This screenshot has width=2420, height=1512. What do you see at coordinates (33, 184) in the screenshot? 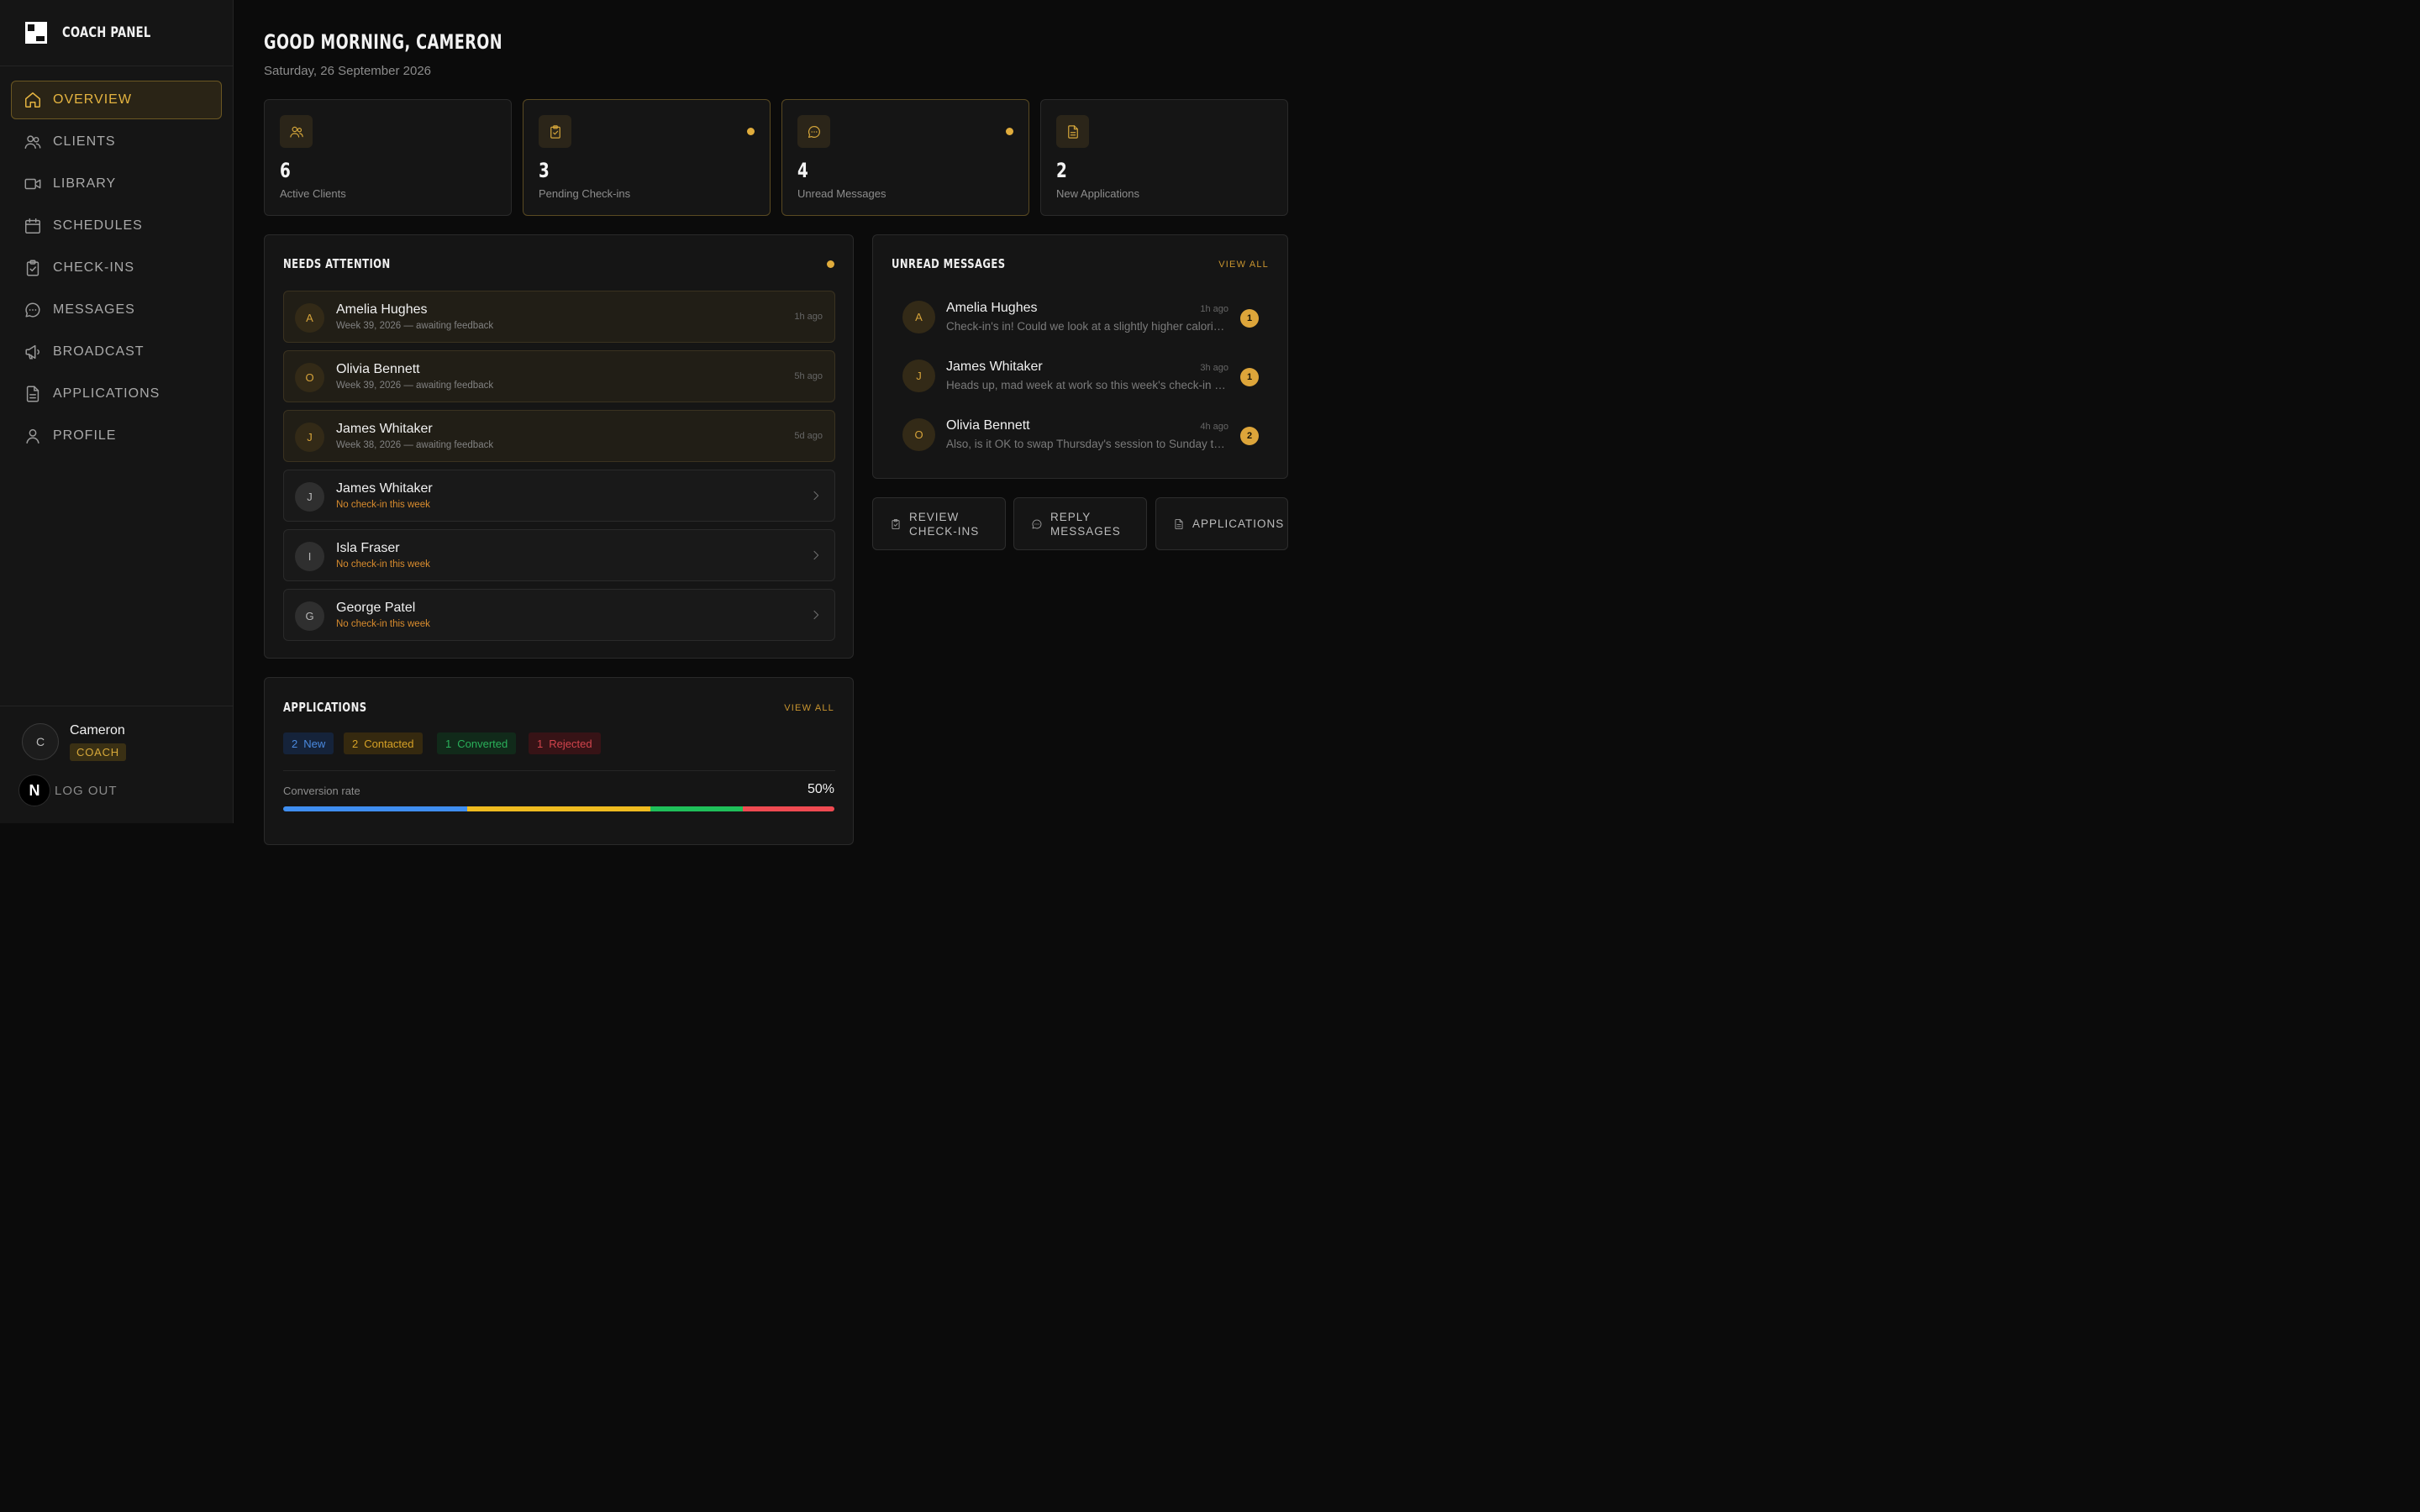
I see `video-icon` at bounding box center [33, 184].